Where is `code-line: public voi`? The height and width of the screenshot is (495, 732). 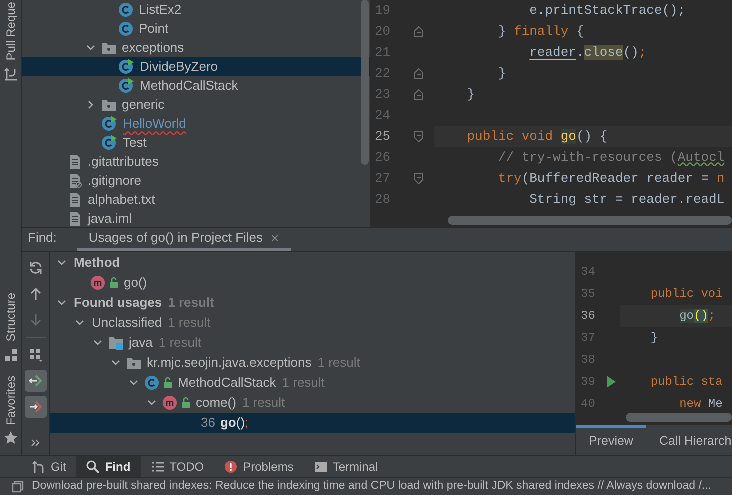 code-line: public voi is located at coordinates (686, 294).